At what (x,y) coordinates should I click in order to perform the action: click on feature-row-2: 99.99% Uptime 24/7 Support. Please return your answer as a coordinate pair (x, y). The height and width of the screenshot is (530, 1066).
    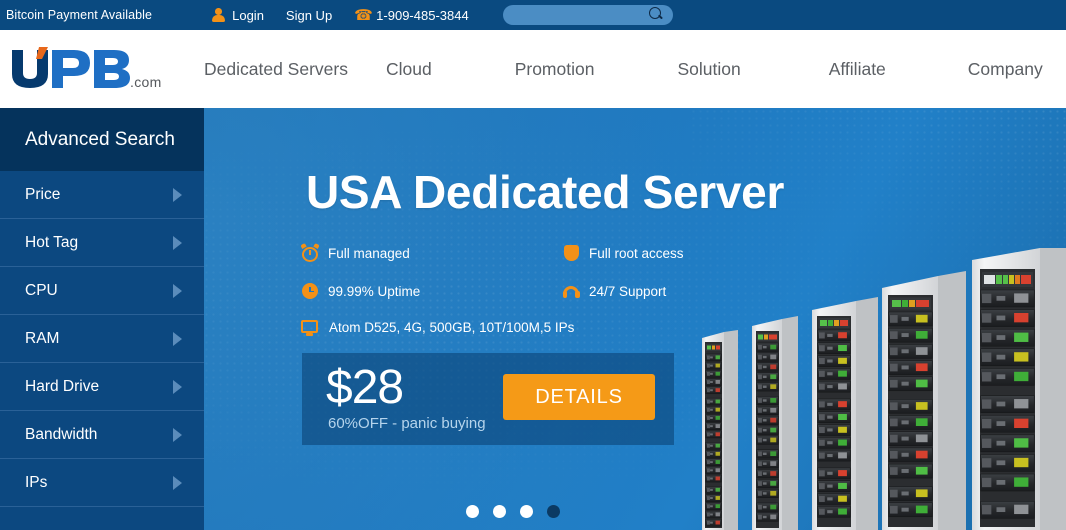
    Looking at the image, I should click on (511, 301).